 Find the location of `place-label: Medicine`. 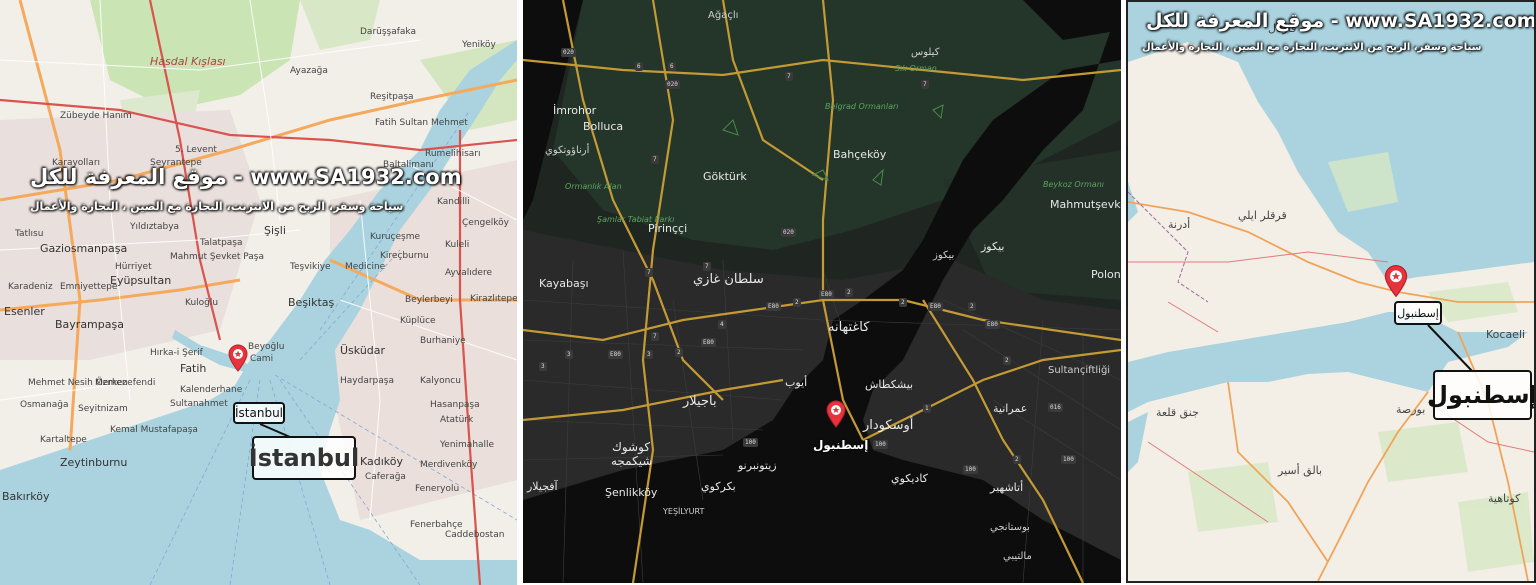

place-label: Medicine is located at coordinates (365, 267).